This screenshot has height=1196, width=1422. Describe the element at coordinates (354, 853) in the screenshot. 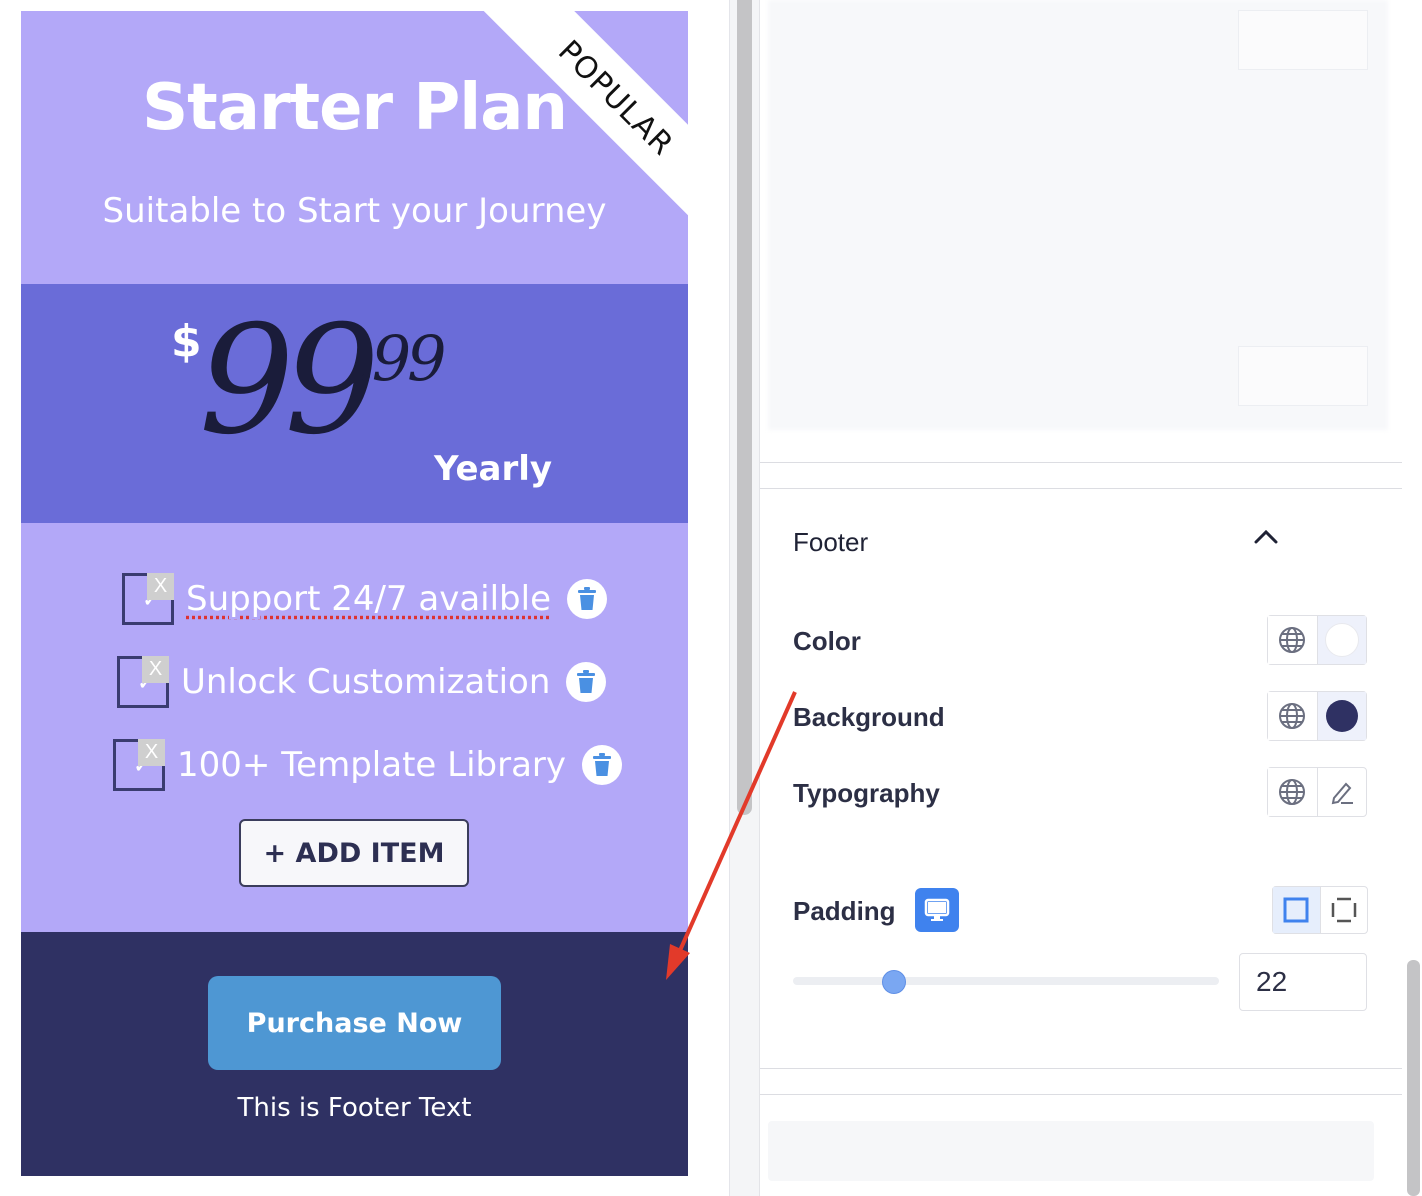

I see `add-item-button: + ADD ITEM` at that location.